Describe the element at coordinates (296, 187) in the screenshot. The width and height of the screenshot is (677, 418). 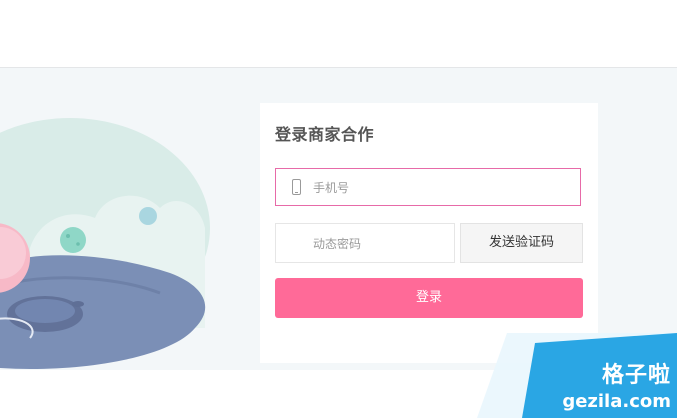
I see `phone-icon` at that location.